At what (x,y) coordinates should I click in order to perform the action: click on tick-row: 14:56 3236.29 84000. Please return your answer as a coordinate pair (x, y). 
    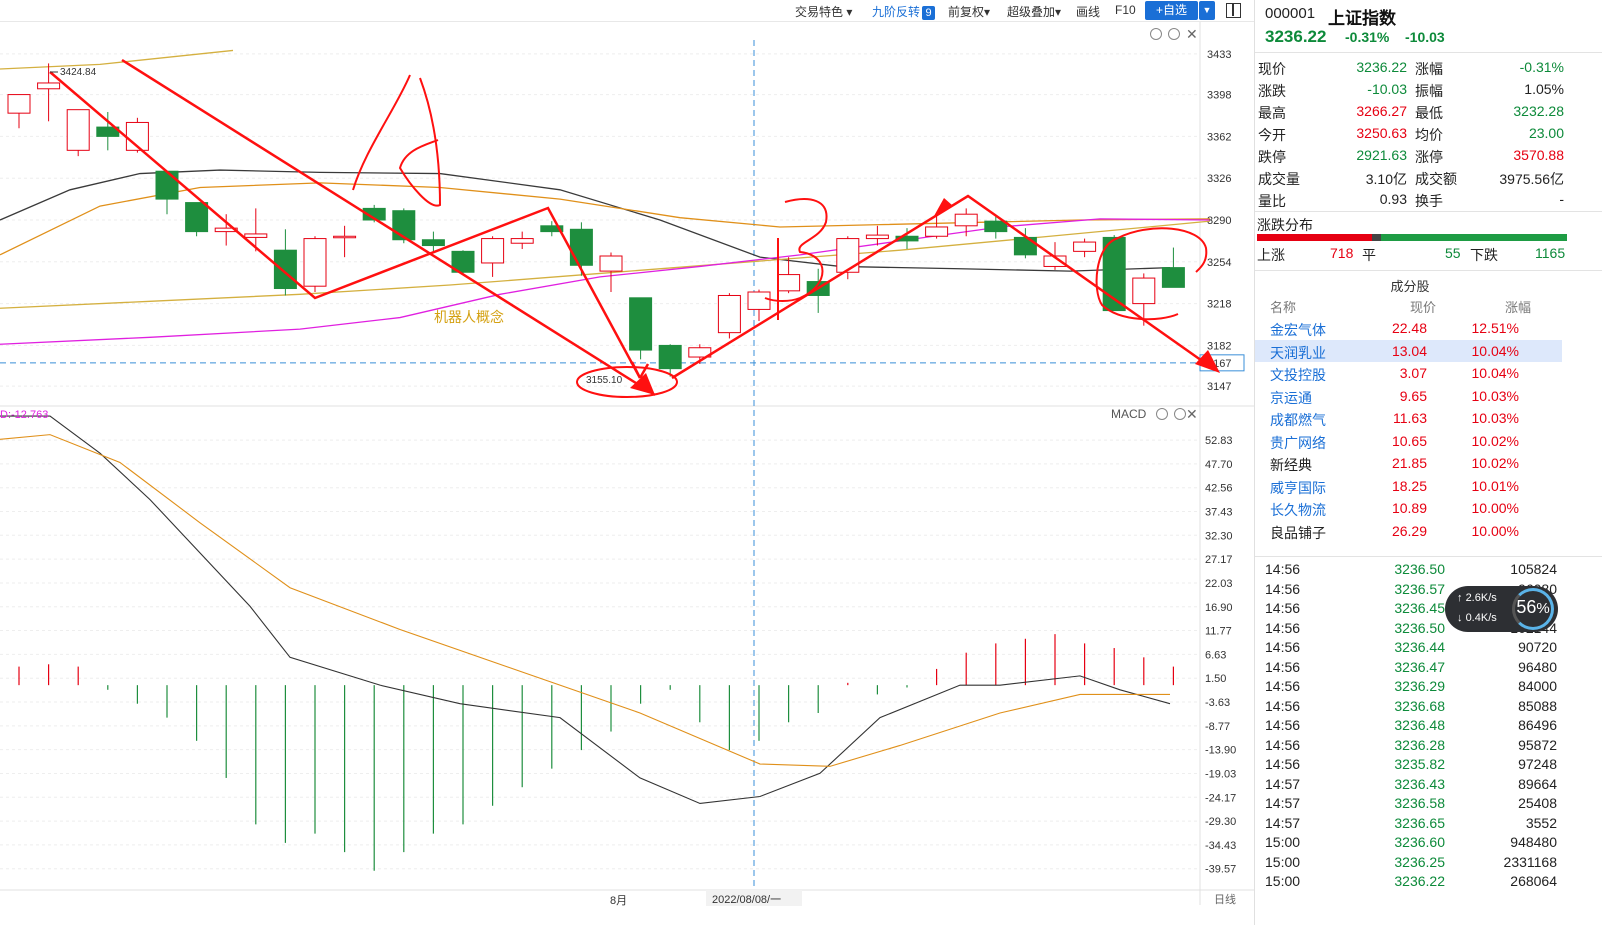
    Looking at the image, I should click on (1410, 686).